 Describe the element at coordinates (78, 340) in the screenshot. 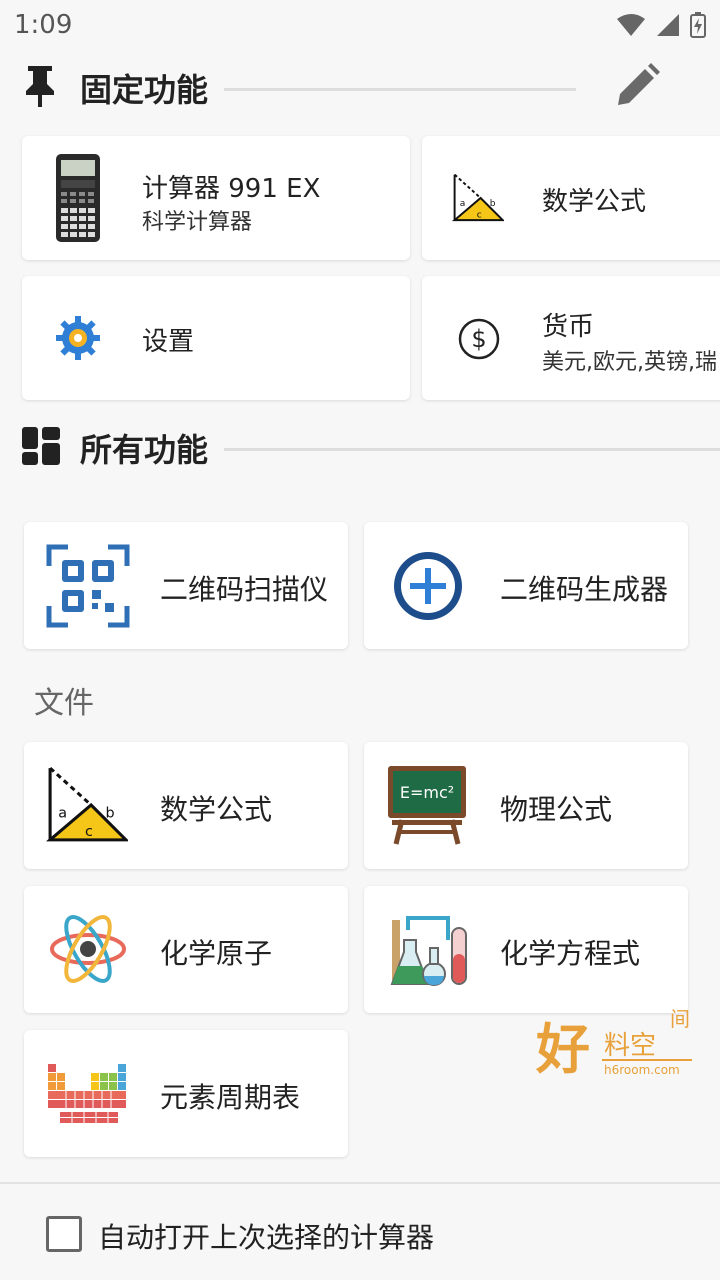

I see `gear-icon` at that location.